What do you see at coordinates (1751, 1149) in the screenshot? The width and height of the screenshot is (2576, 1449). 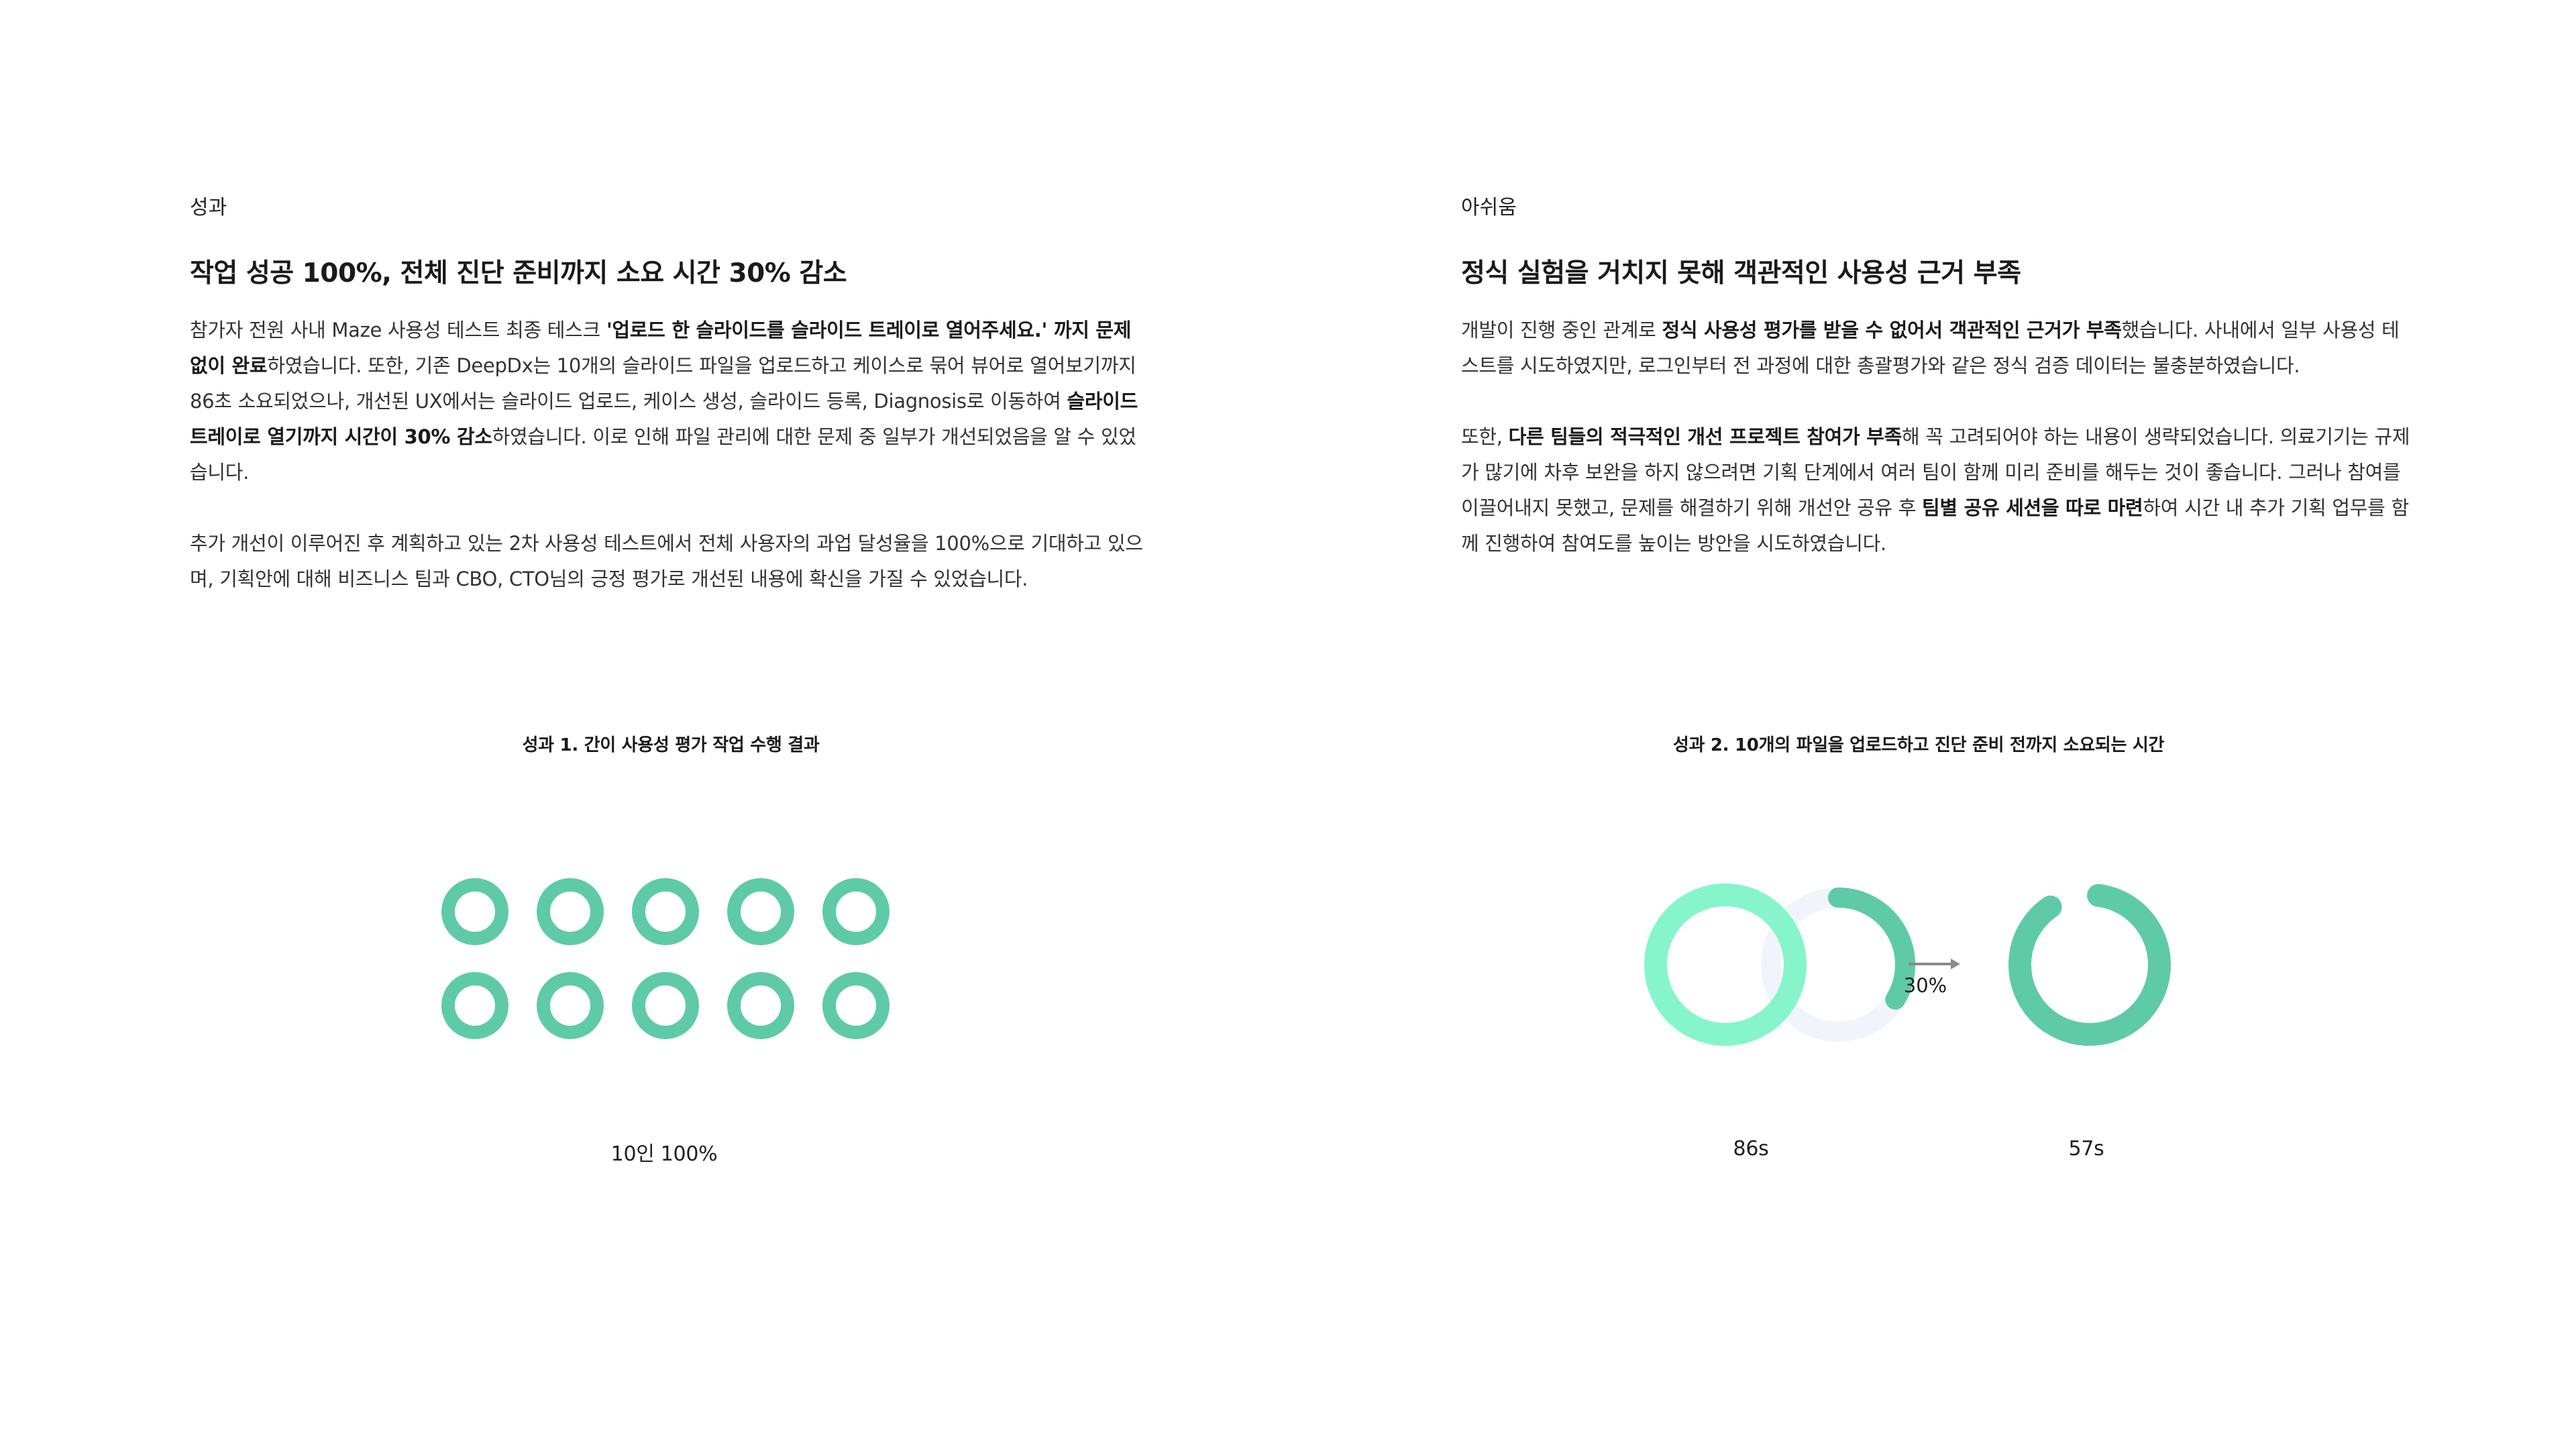 I see `before-time-label: 86s` at bounding box center [1751, 1149].